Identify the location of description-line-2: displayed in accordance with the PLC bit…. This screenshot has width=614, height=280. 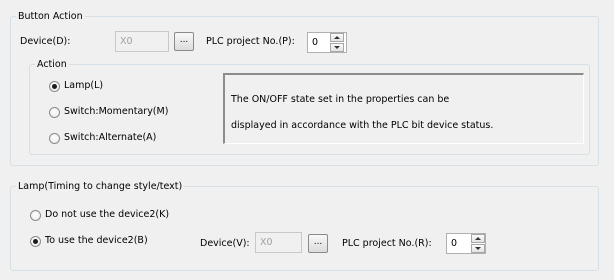
(362, 125).